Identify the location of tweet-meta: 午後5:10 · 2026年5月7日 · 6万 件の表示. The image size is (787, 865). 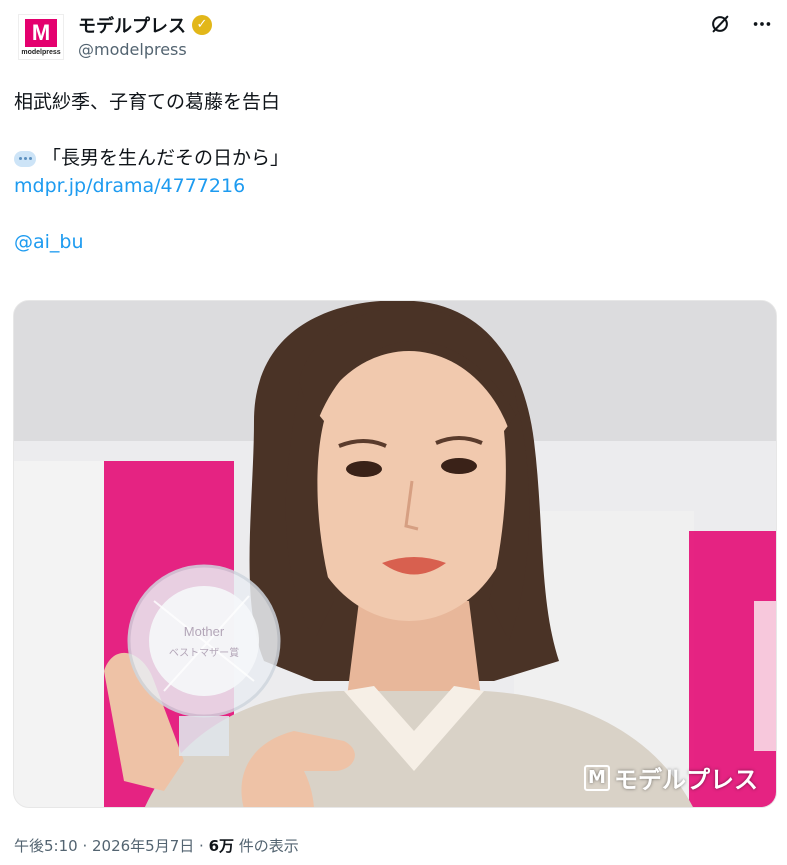
(156, 846).